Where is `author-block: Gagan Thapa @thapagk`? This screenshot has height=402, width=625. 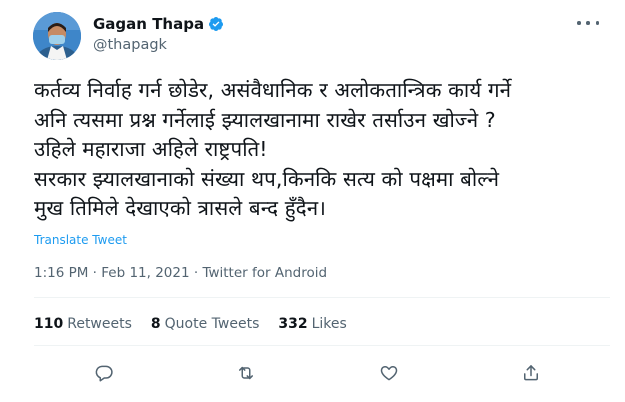
author-block: Gagan Thapa @thapagk is located at coordinates (158, 33).